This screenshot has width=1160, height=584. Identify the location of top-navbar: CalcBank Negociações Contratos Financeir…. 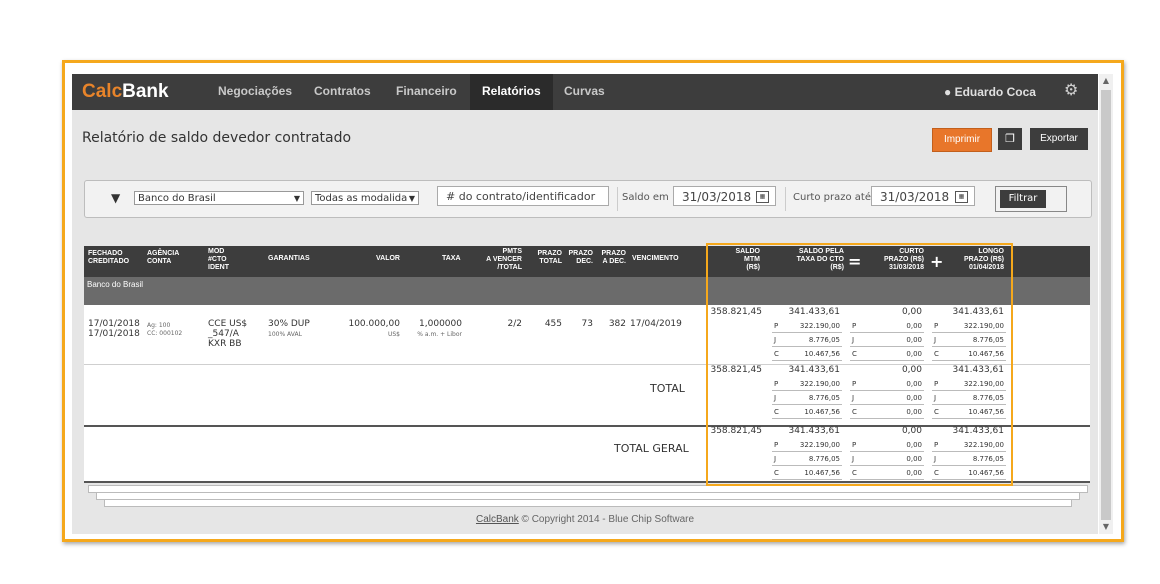
(585, 92).